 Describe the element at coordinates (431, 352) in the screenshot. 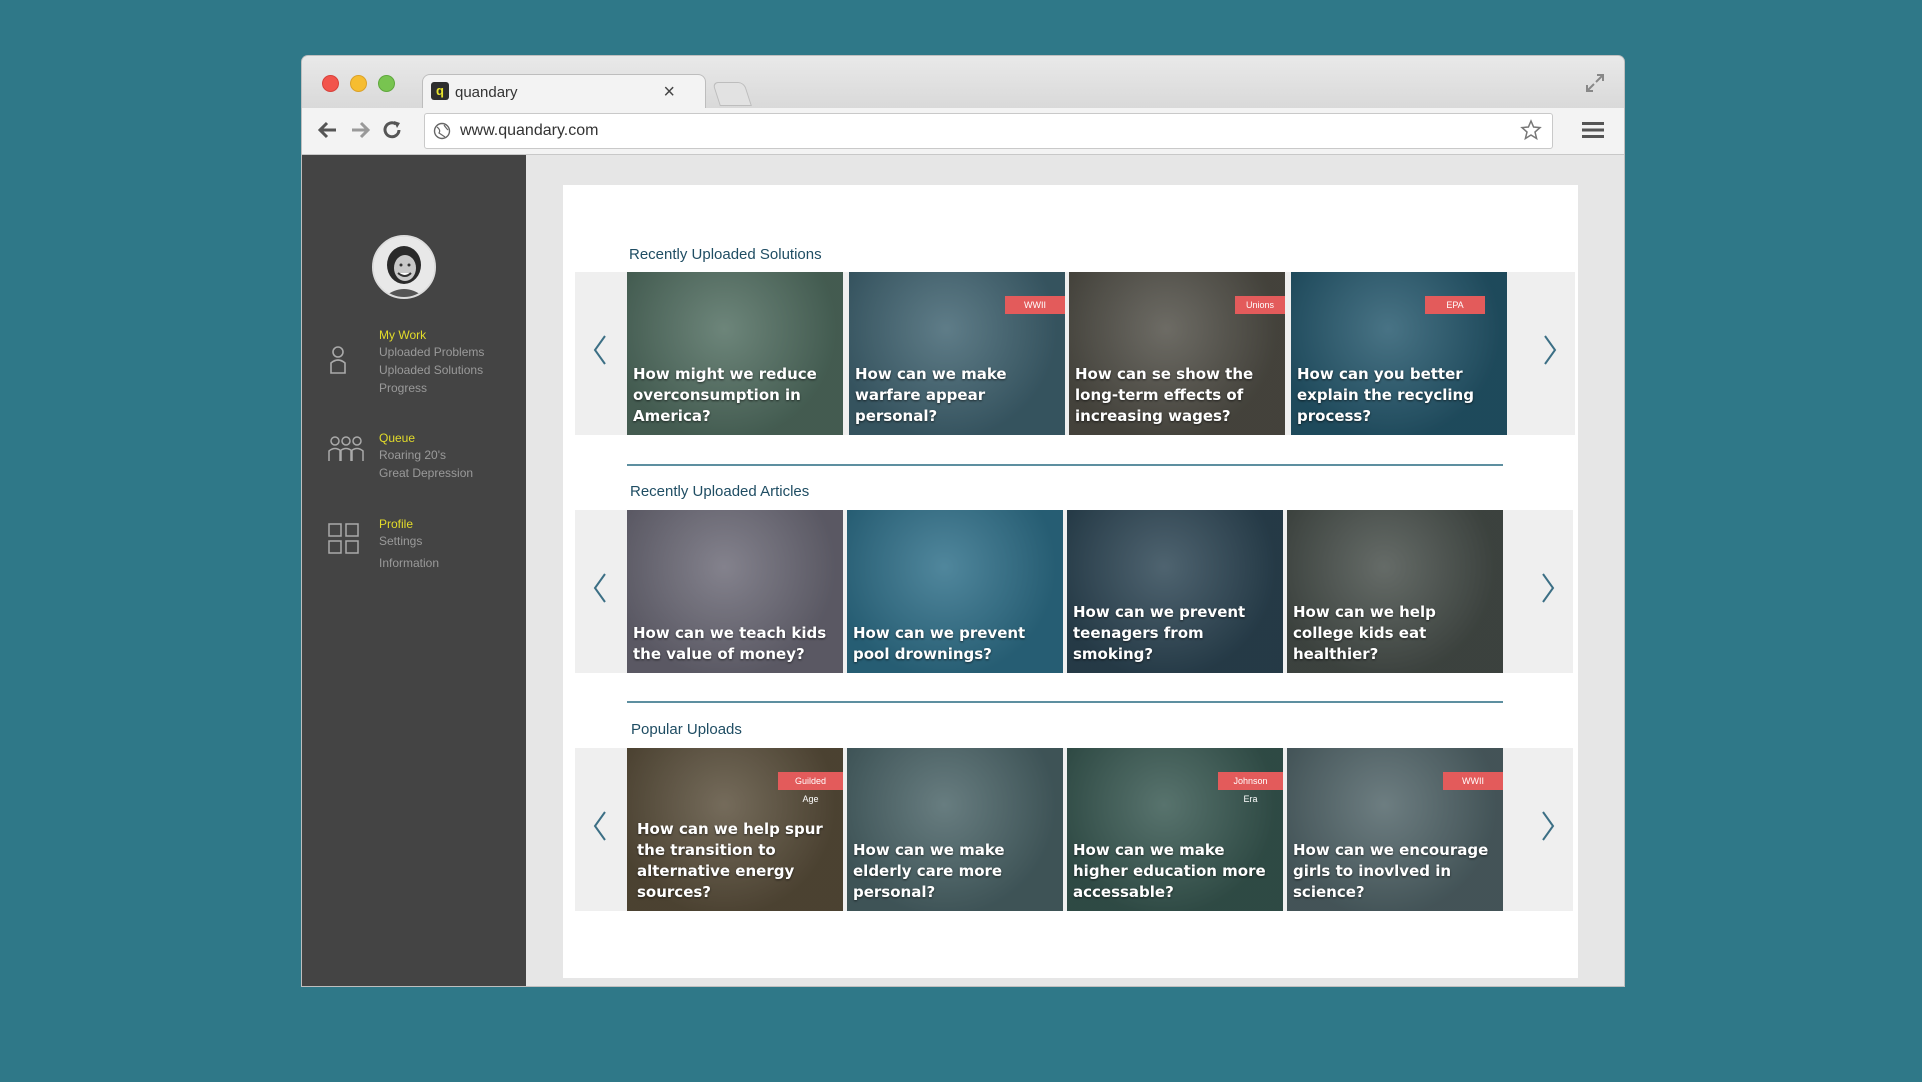

I see `nav-item-uploaded-problems: Uploaded Problems` at that location.